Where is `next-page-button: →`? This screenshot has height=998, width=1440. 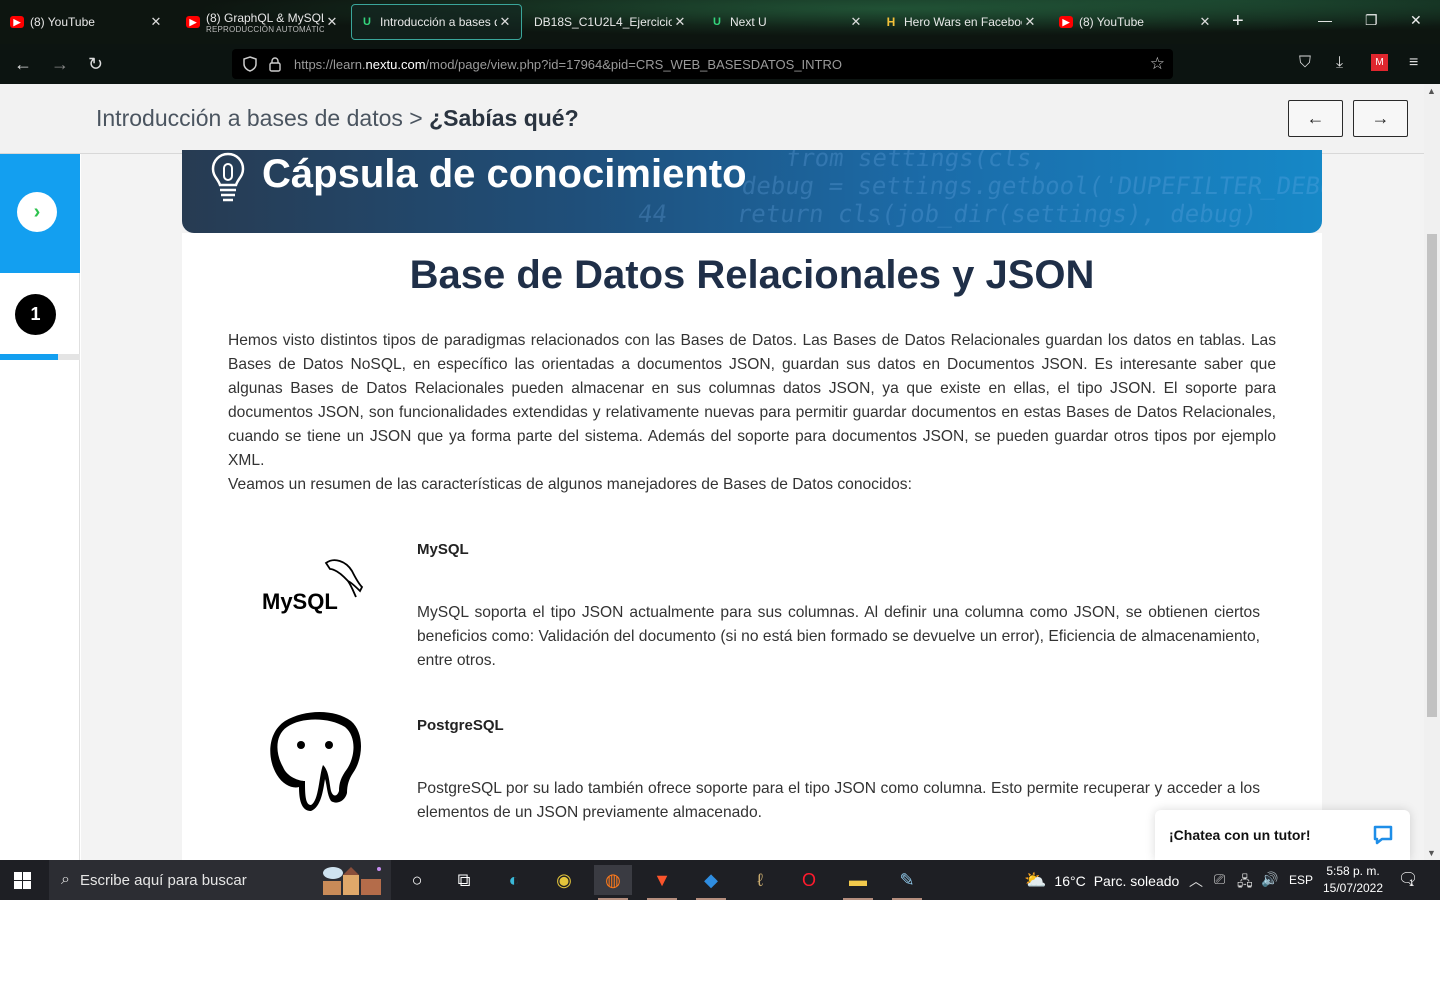
next-page-button: → is located at coordinates (1380, 118).